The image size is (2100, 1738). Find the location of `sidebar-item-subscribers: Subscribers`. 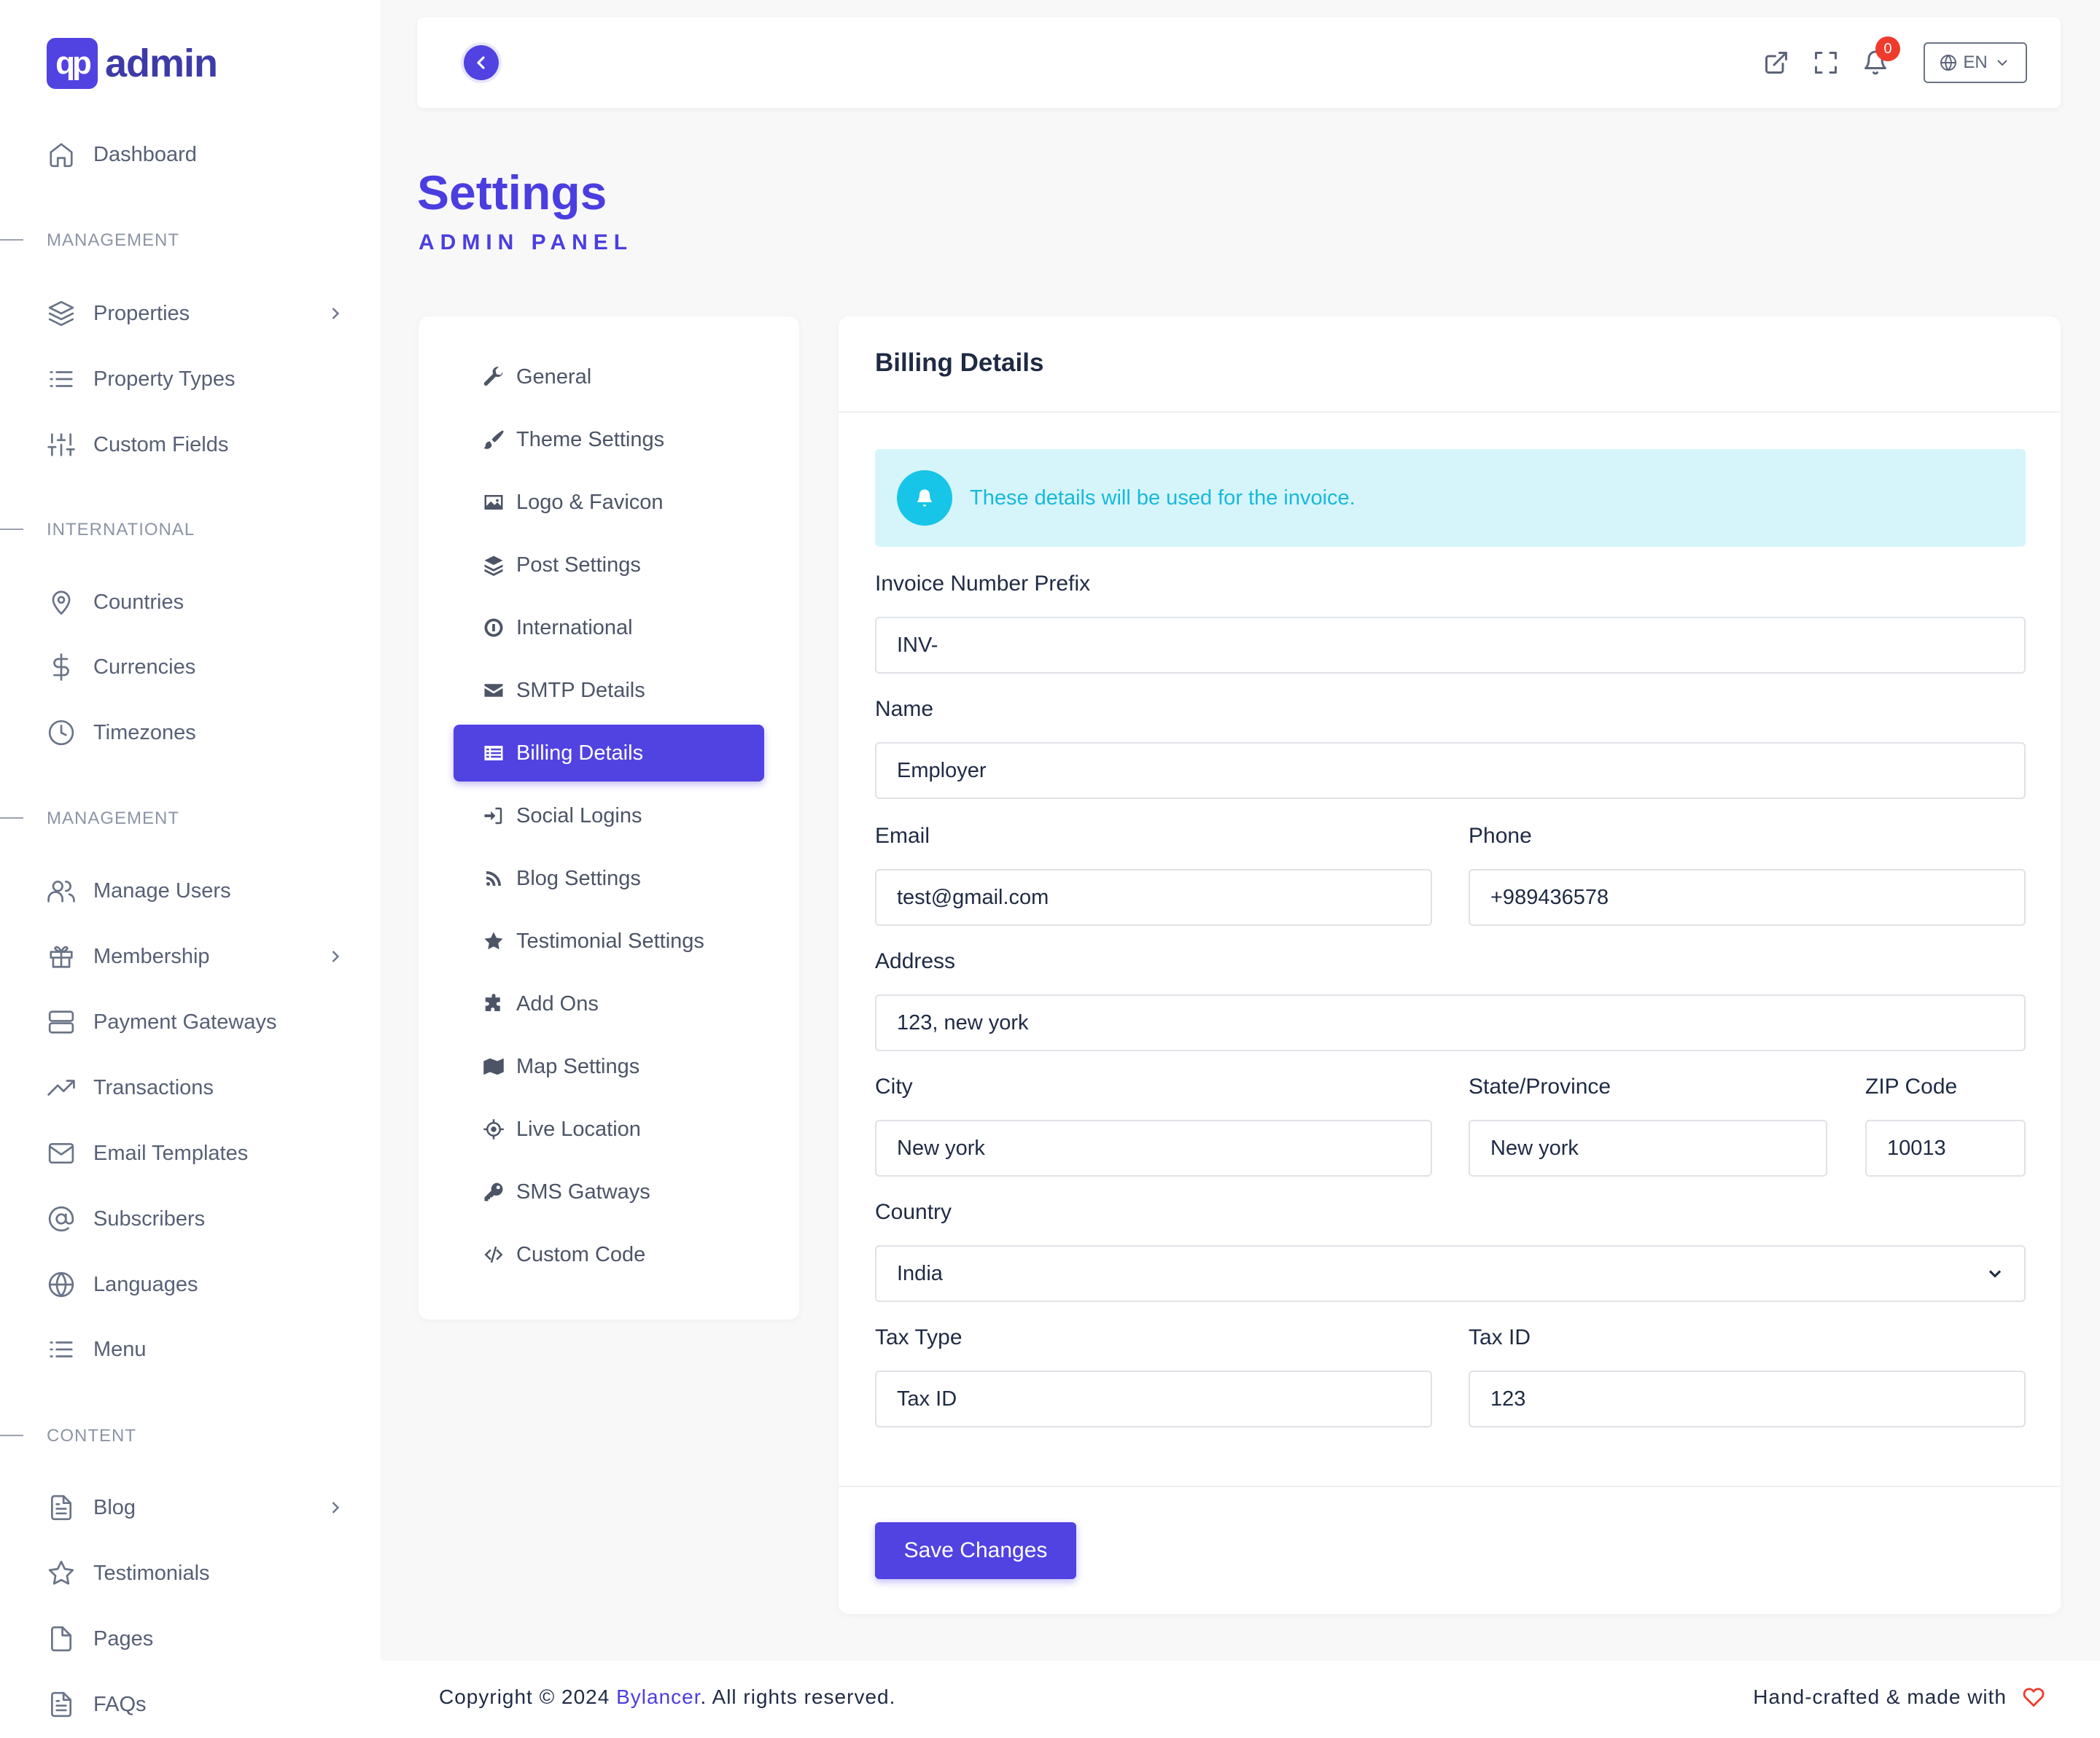

sidebar-item-subscribers: Subscribers is located at coordinates (196, 1219).